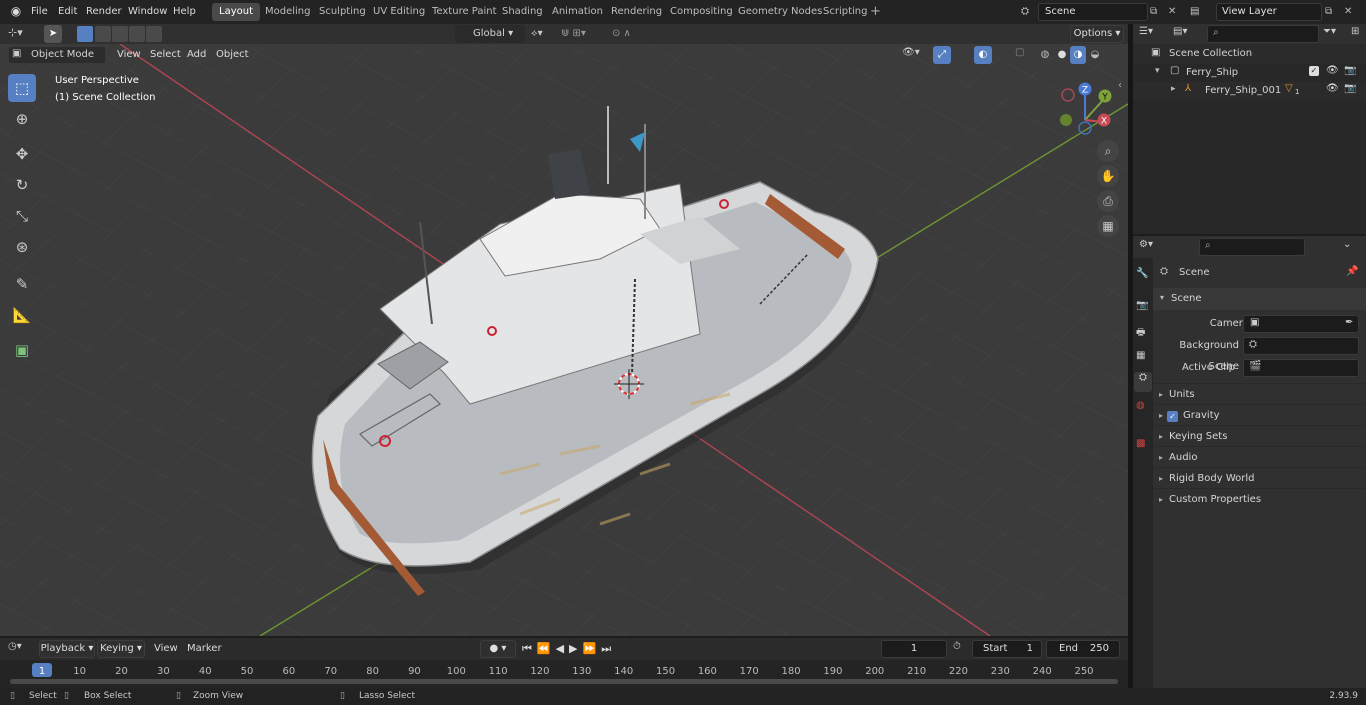 Image resolution: width=1366 pixels, height=705 pixels. Describe the element at coordinates (1173, 89) in the screenshot. I see `expand-arrow-icon: ▸` at that location.